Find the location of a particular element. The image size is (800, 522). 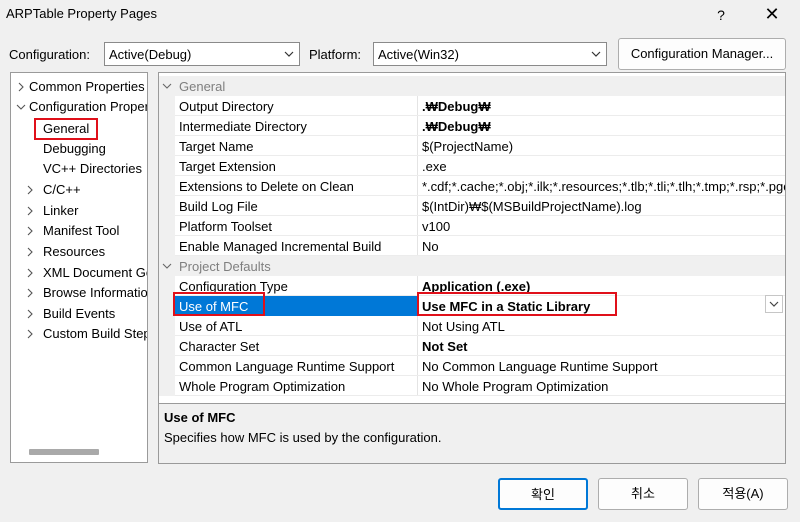

tree-item-label: Custom Build Step is located at coordinates (95, 333).